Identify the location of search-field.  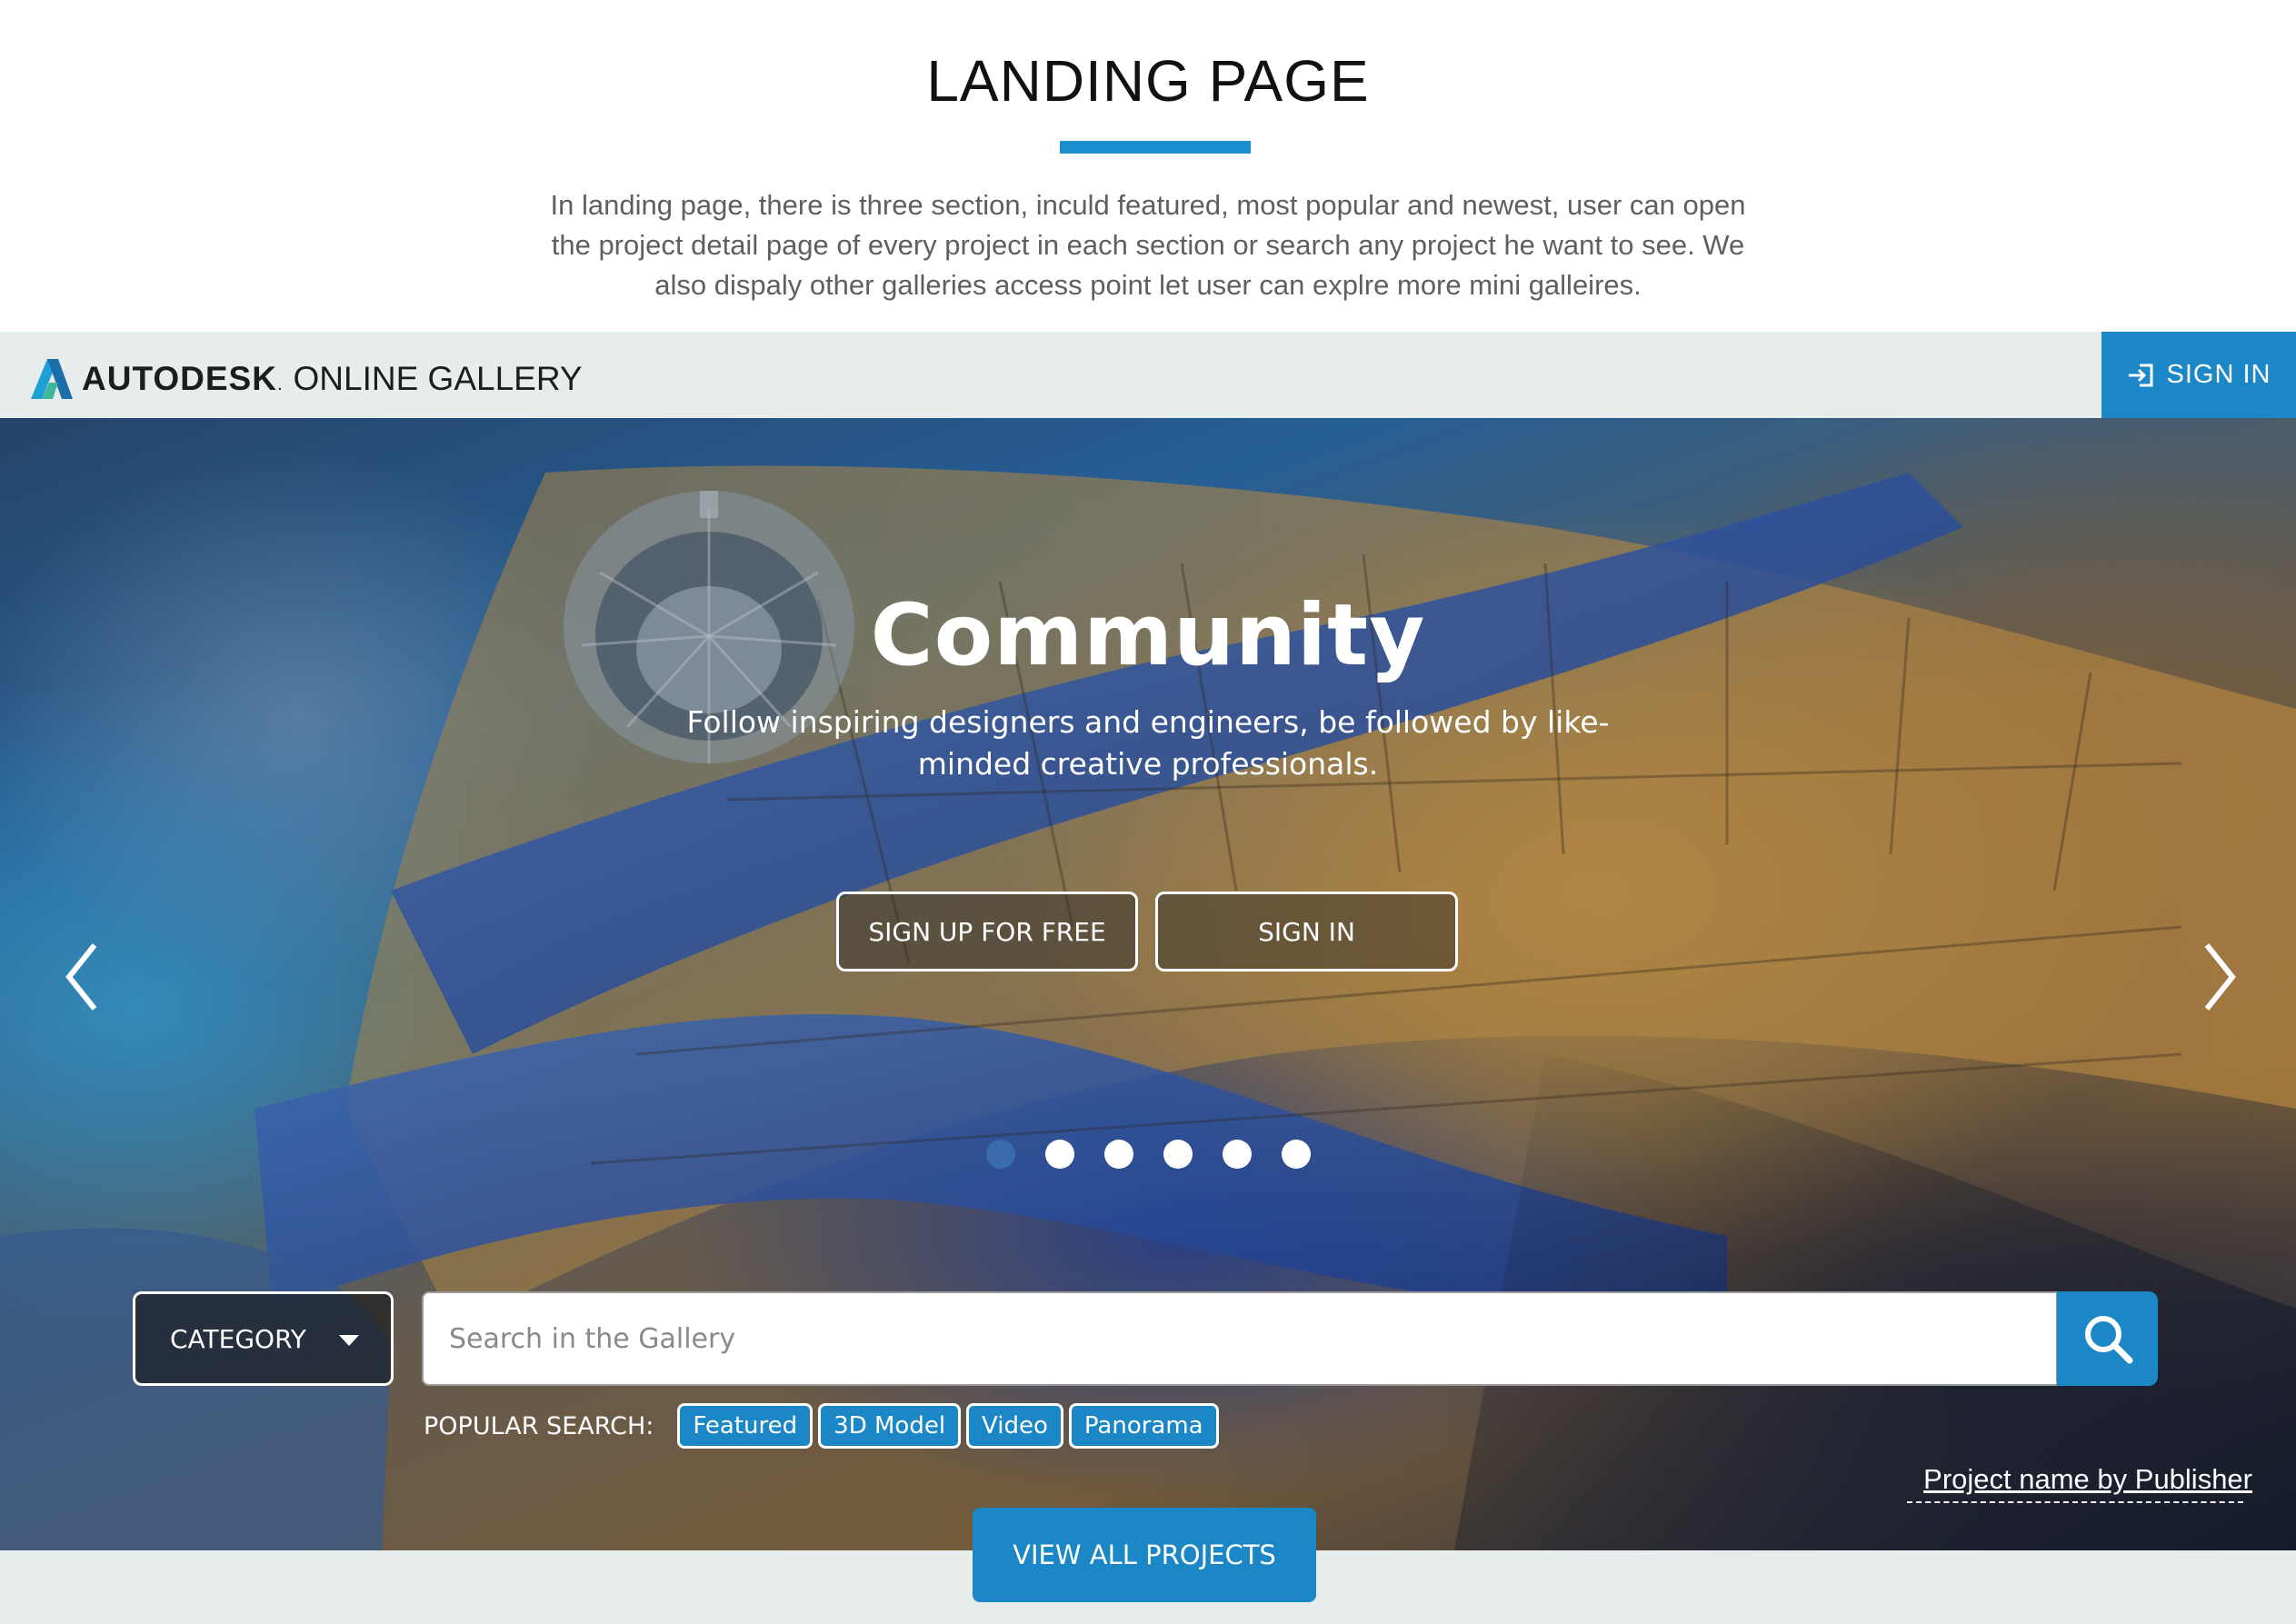
(1240, 1338).